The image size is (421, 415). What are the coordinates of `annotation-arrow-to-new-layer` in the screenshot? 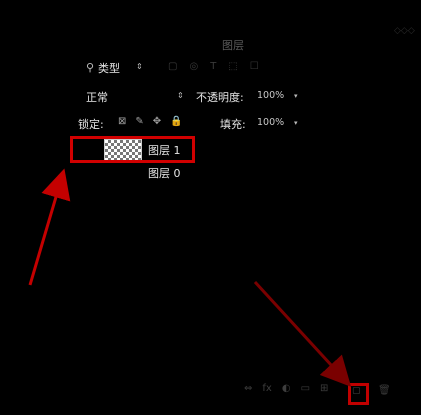 It's located at (302, 333).